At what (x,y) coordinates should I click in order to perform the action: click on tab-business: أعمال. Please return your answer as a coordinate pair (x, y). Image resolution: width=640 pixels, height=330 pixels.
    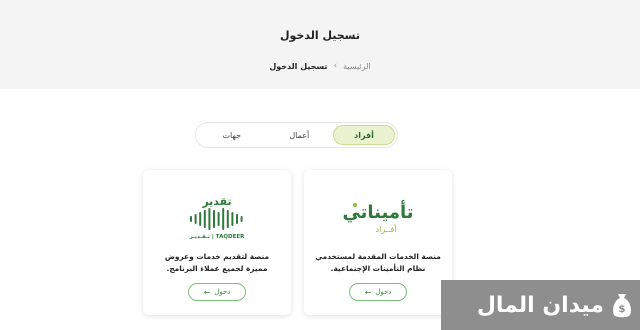
    Looking at the image, I should click on (300, 135).